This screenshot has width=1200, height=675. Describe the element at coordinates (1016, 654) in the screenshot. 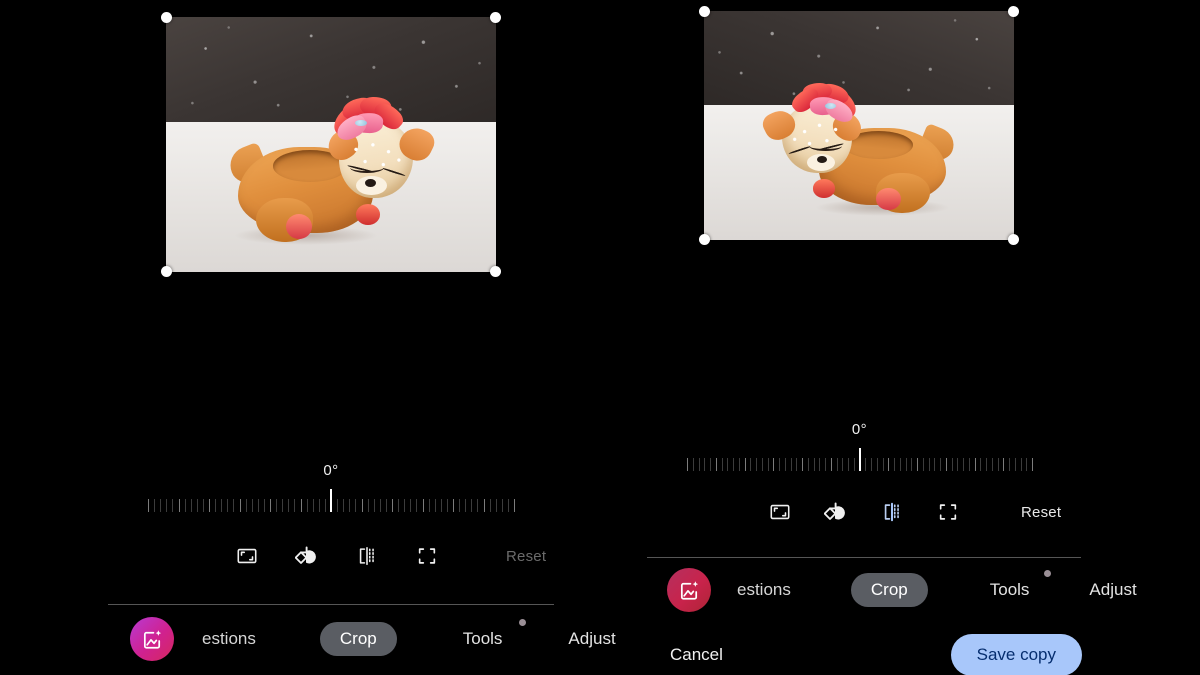

I see `save-copy-button: Save copy` at that location.